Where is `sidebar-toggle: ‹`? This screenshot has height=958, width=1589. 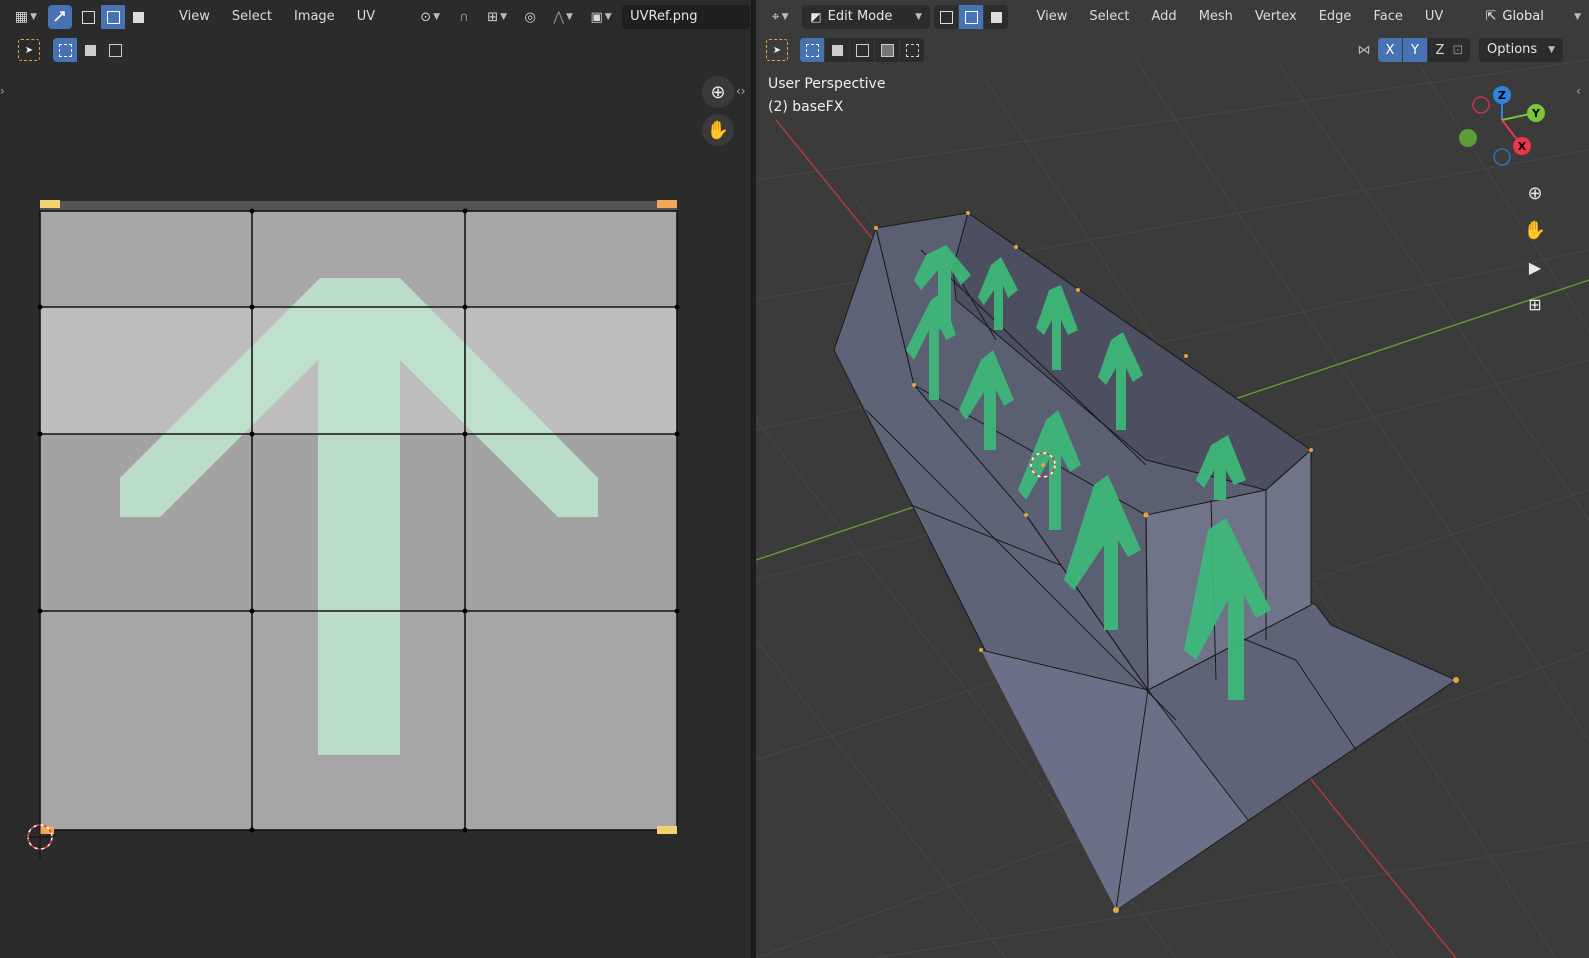
sidebar-toggle: ‹ is located at coordinates (1578, 91).